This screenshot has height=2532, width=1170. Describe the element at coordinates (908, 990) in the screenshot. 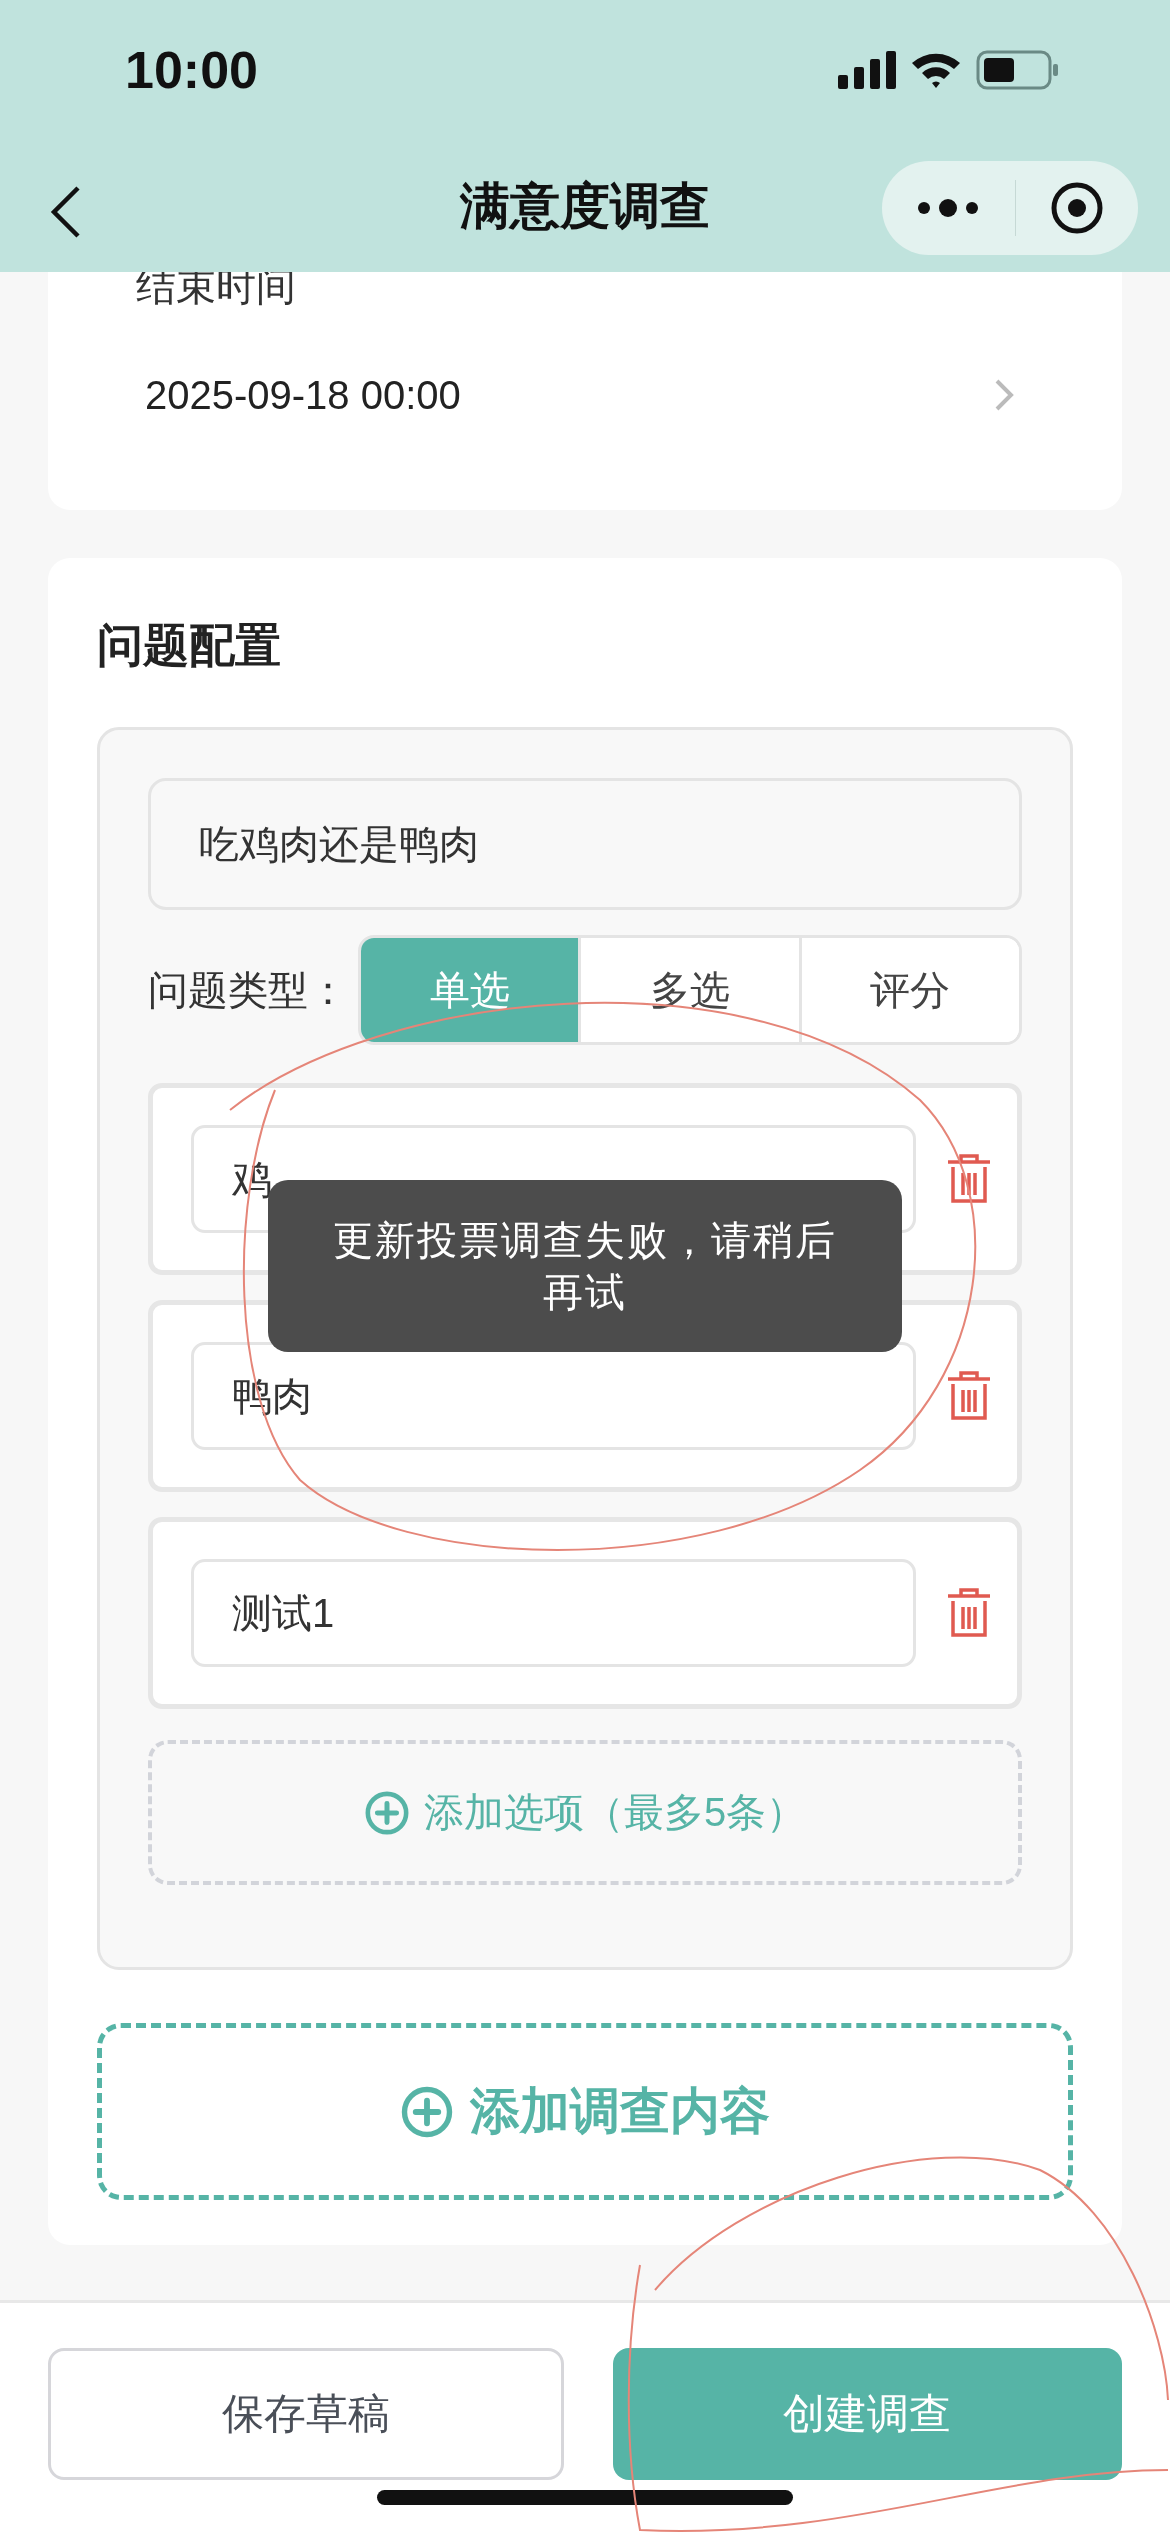

I see `type-tab: 评分` at that location.